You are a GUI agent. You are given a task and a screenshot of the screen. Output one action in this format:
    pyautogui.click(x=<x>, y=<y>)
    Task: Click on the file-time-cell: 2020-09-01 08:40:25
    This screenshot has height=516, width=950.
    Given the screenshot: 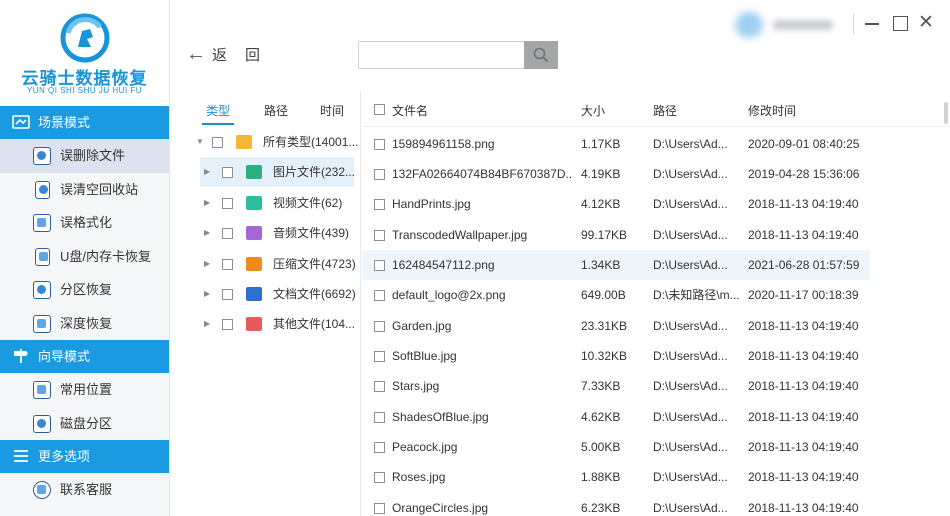 What is the action you would take?
    pyautogui.click(x=804, y=143)
    